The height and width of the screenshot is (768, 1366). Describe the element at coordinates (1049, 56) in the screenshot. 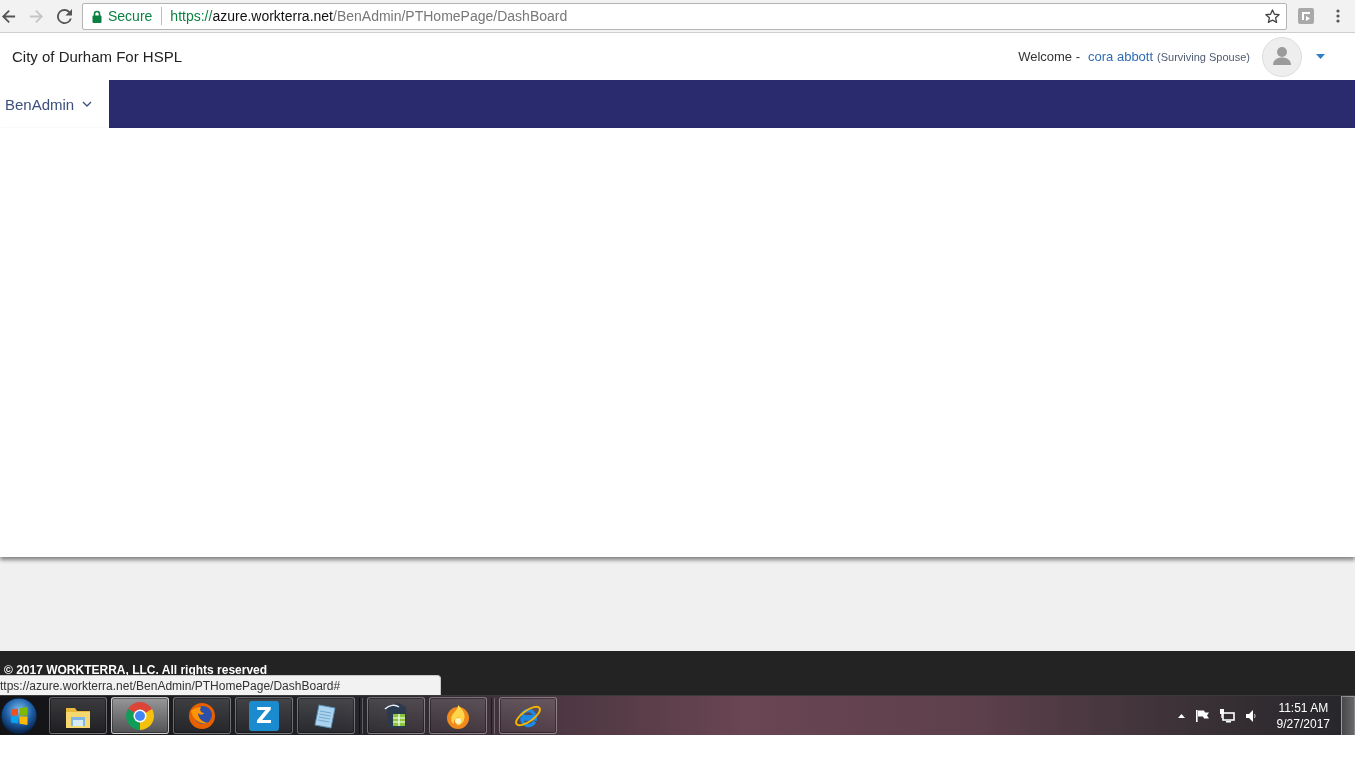

I see `welcome-text: Welcome -` at that location.